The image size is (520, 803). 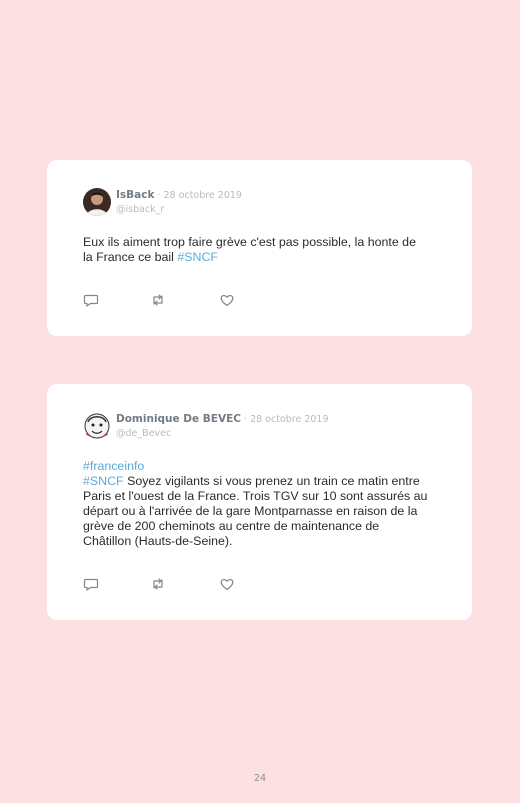 I want to click on author-handle: @de_Bevec, so click(x=222, y=434).